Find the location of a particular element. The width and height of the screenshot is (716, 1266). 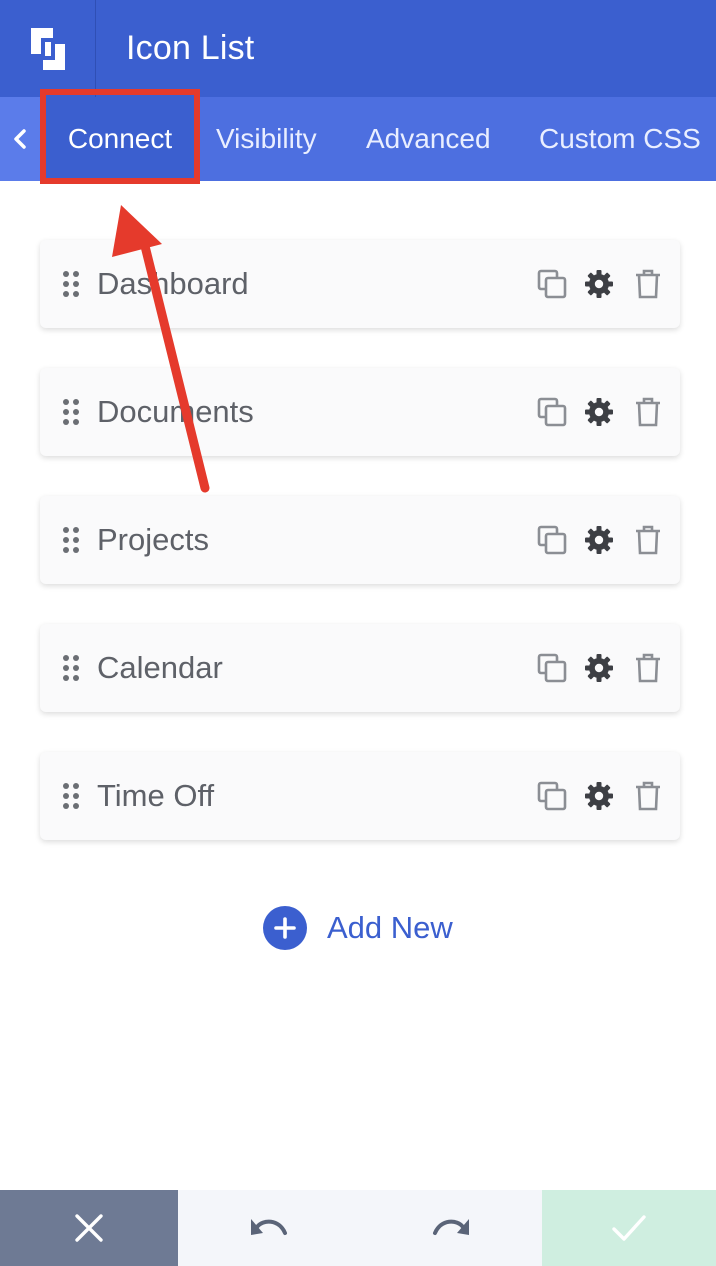

cancel-button is located at coordinates (89, 1228).